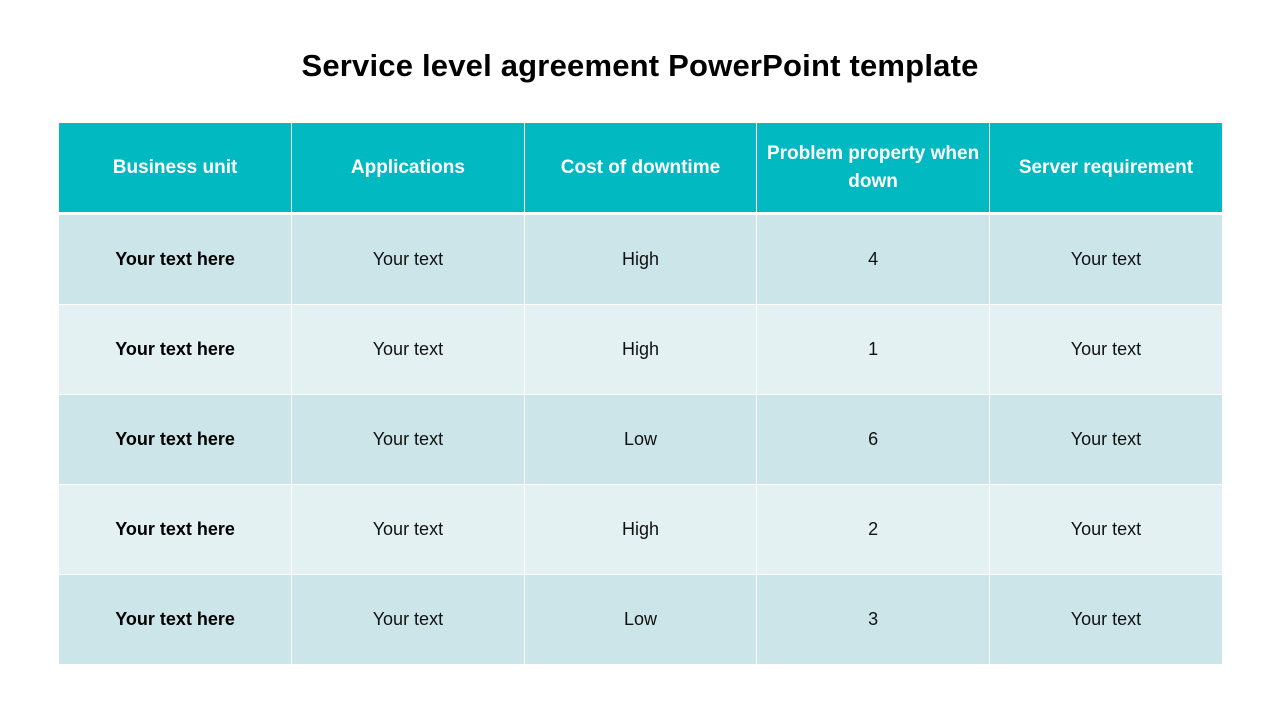 The image size is (1280, 720). What do you see at coordinates (873, 169) in the screenshot?
I see `column-header-problem-property: Problem property when down` at bounding box center [873, 169].